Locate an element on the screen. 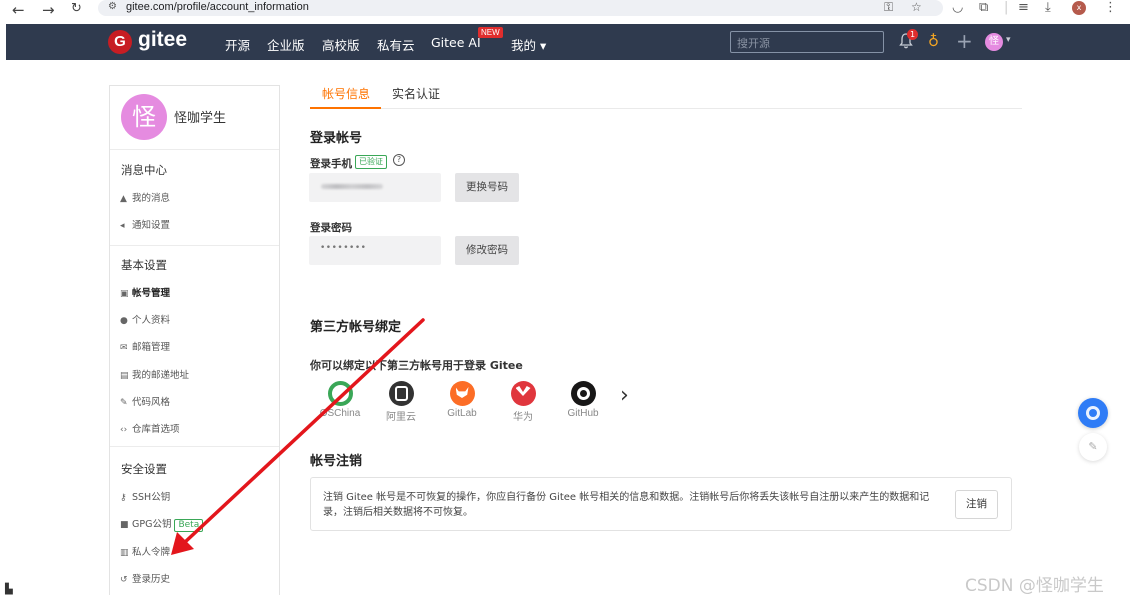 The height and width of the screenshot is (604, 1138). change-password-button: 修改密码 is located at coordinates (487, 250).